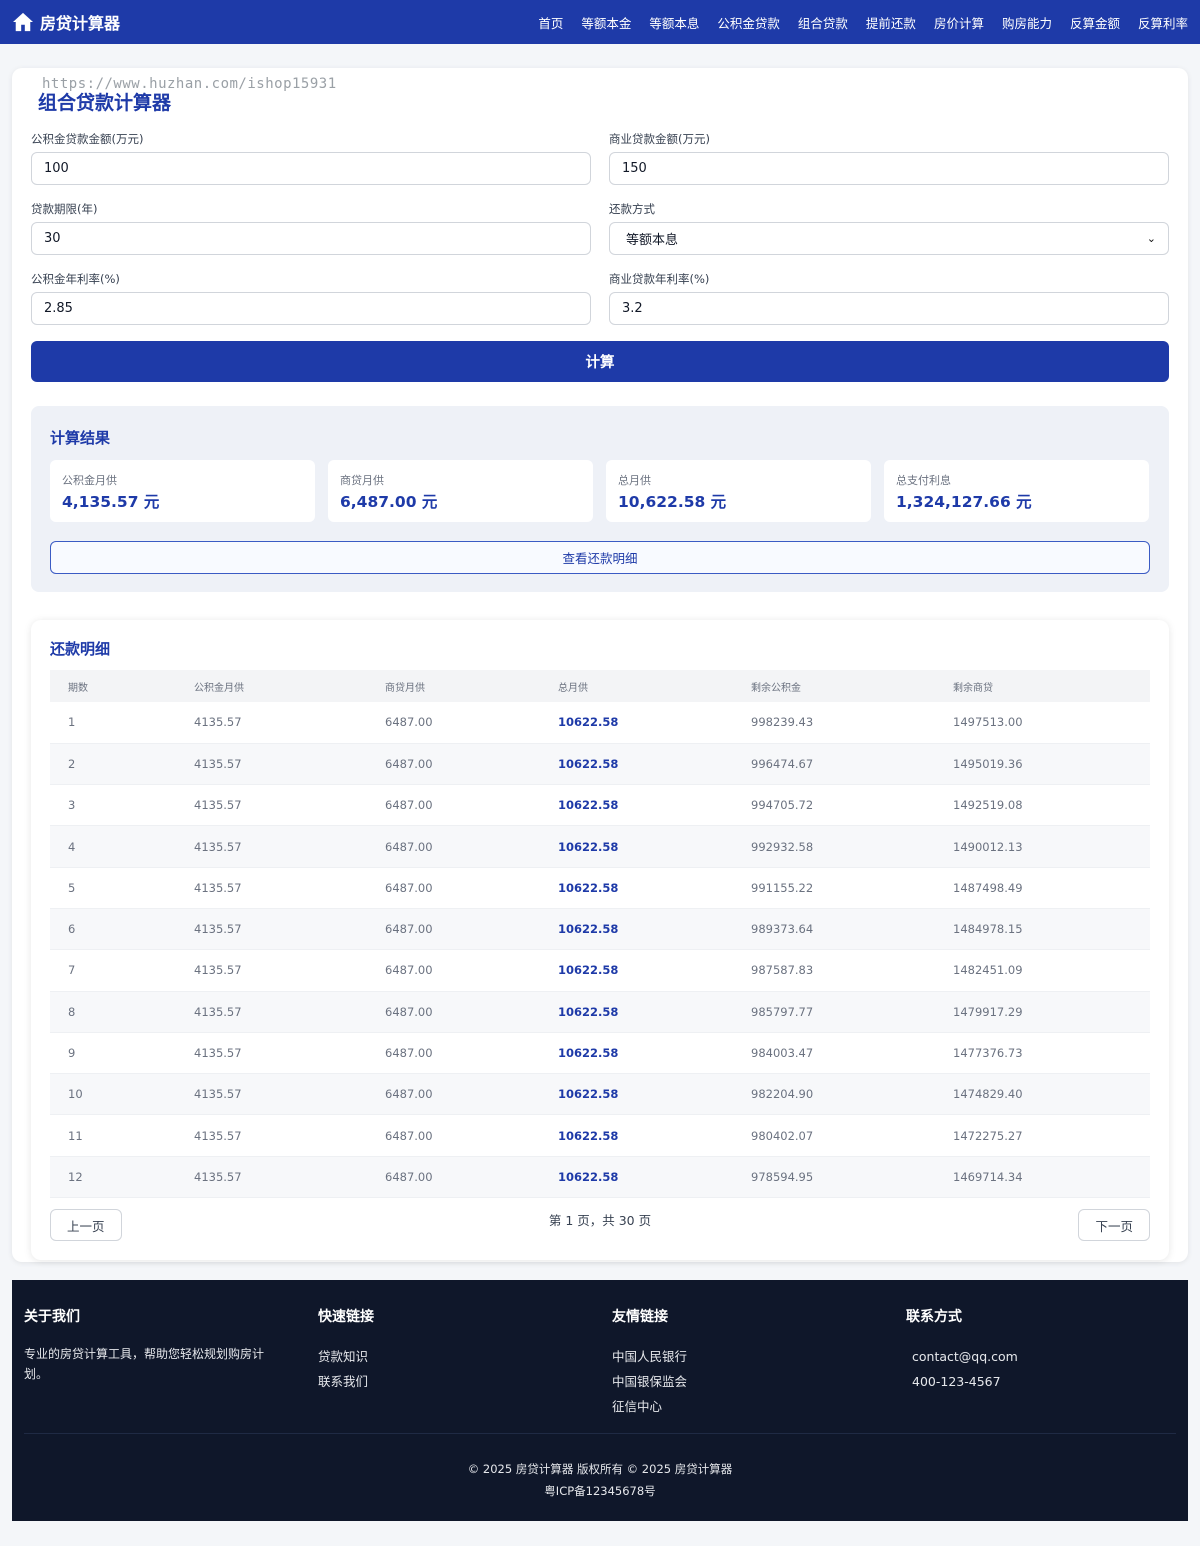 Image resolution: width=1200 pixels, height=1546 pixels. Describe the element at coordinates (782, 1176) in the screenshot. I see `cell-remaining-fund: 978594.95` at that location.